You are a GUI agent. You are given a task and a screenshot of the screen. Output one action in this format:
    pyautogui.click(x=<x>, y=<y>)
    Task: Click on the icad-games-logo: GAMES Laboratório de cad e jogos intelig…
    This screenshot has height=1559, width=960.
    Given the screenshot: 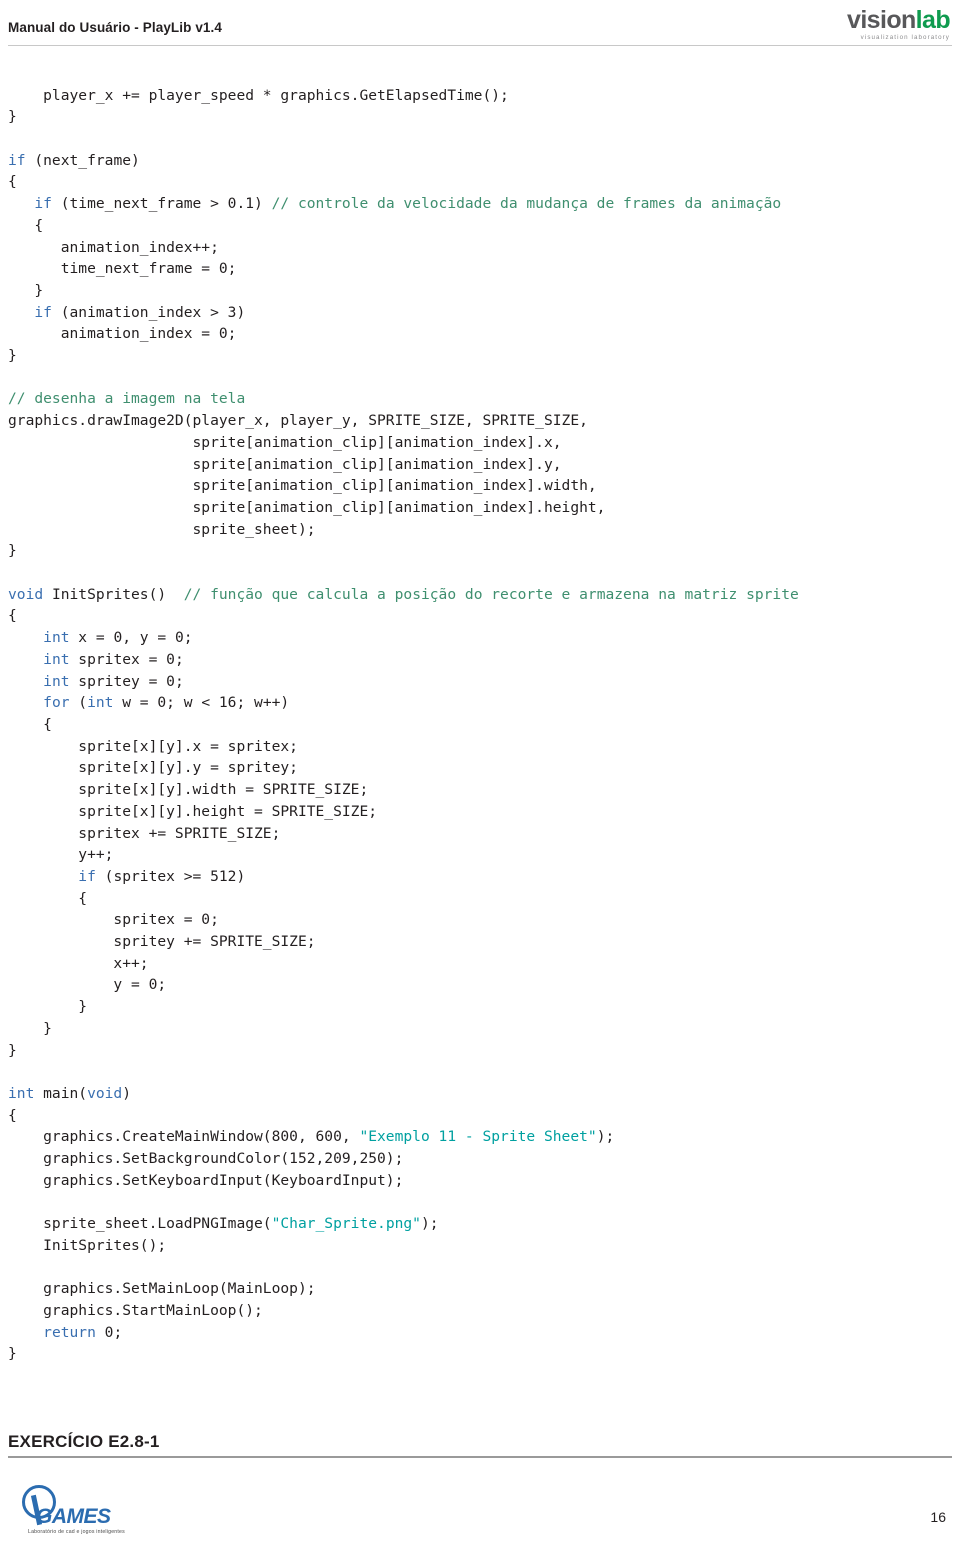 What is the action you would take?
    pyautogui.click(x=81, y=1514)
    